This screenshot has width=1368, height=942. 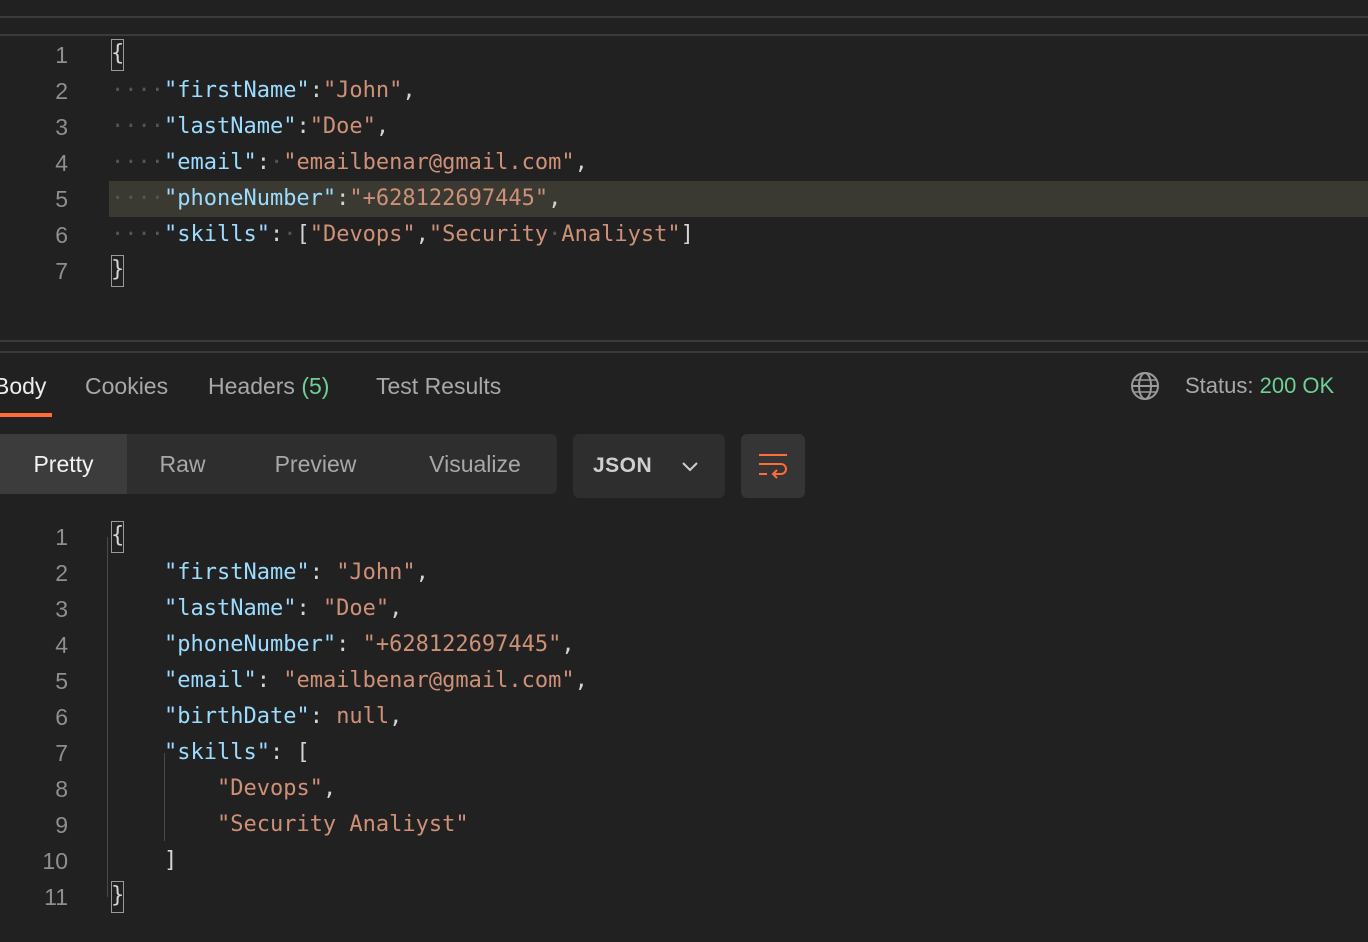 I want to click on code-line: 7}, so click(x=684, y=271).